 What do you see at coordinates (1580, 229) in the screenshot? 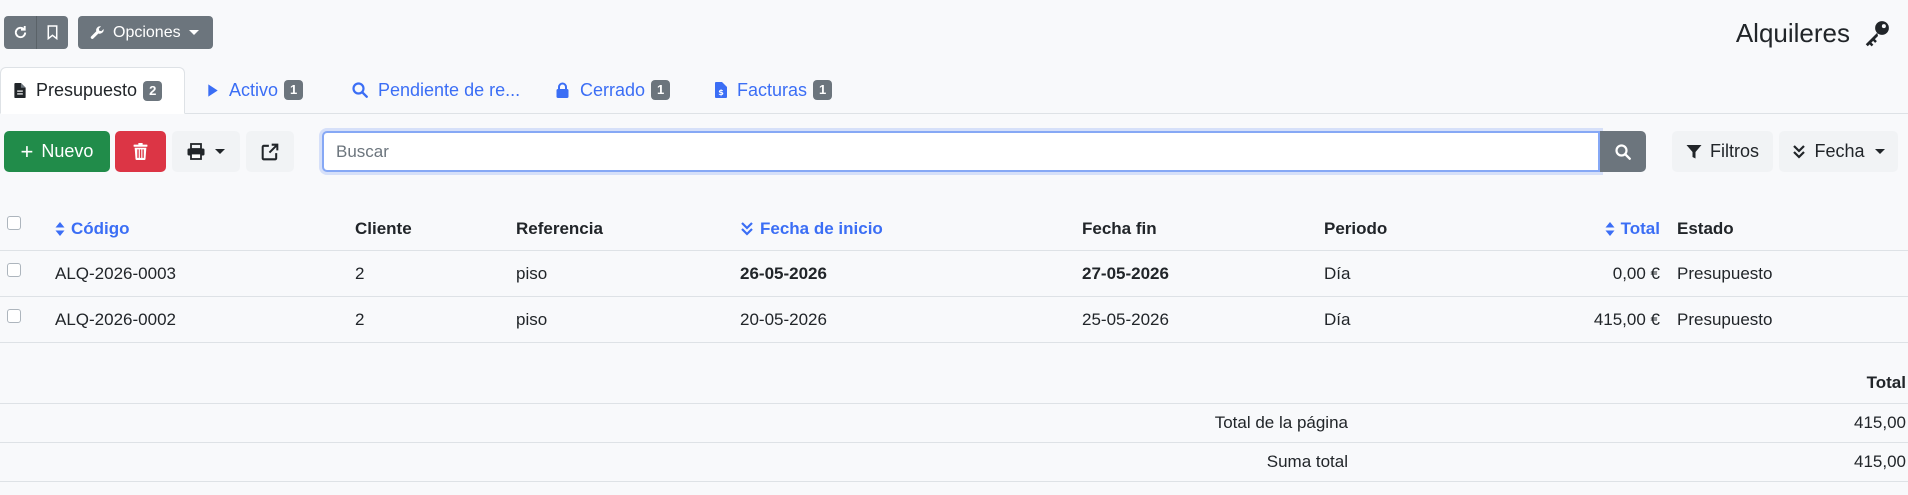
I see `column-header-total: Total` at bounding box center [1580, 229].